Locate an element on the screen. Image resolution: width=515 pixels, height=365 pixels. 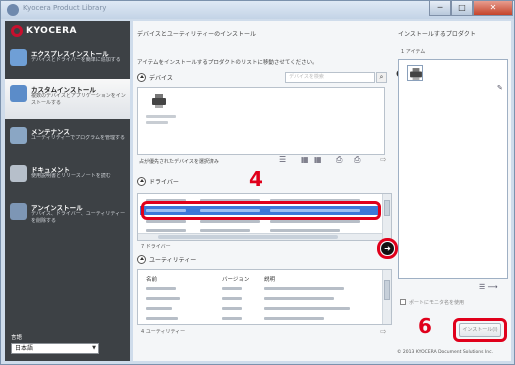
uninstall-icon is located at coordinates (18, 211).